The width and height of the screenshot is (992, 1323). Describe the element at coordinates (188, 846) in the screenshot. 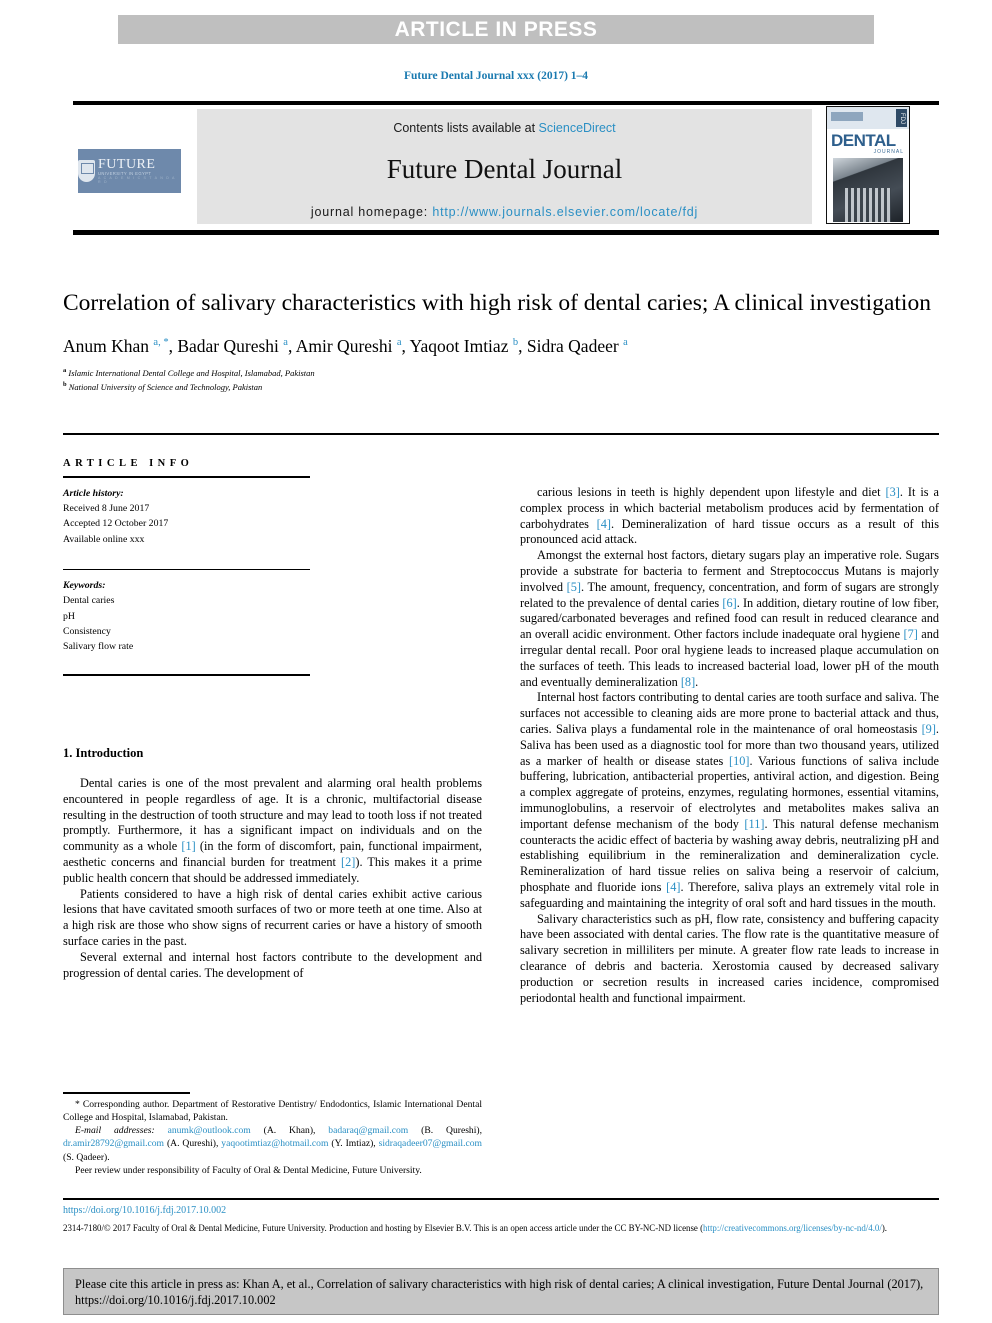

I see `citation-ref: [1]` at that location.